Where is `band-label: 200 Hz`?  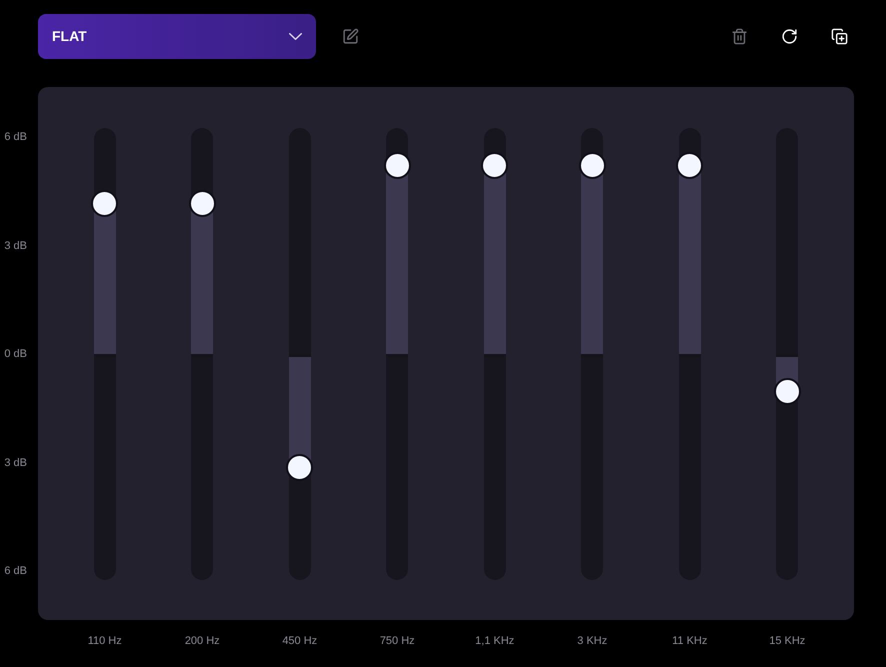
band-label: 200 Hz is located at coordinates (202, 641).